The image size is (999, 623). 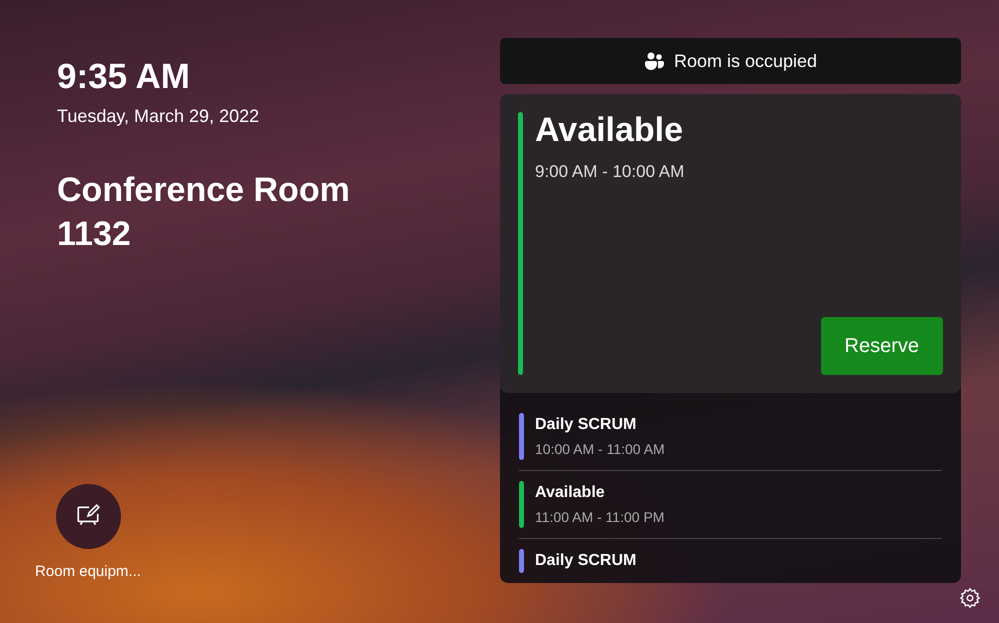 I want to click on reserve-button: Reserve, so click(x=881, y=346).